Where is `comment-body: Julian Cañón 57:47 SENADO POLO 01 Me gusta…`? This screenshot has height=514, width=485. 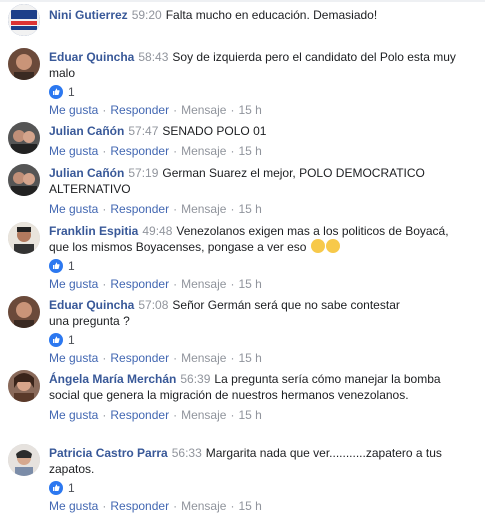 comment-body: Julian Cañón 57:47 SENADO POLO 01 Me gusta… is located at coordinates (259, 141).